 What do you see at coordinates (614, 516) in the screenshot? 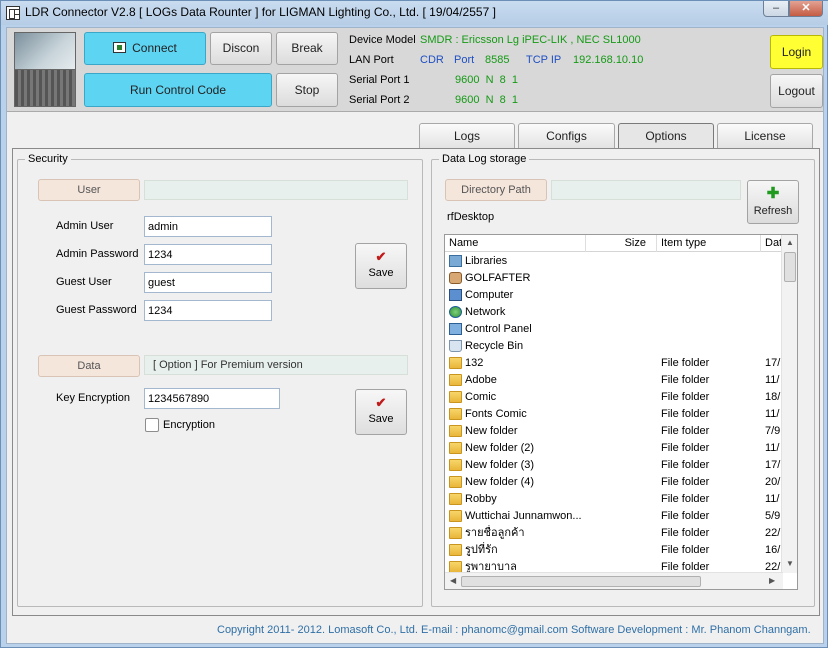
I see `list-item: Wuttichai Junnamwon... File folder 5/9` at bounding box center [614, 516].